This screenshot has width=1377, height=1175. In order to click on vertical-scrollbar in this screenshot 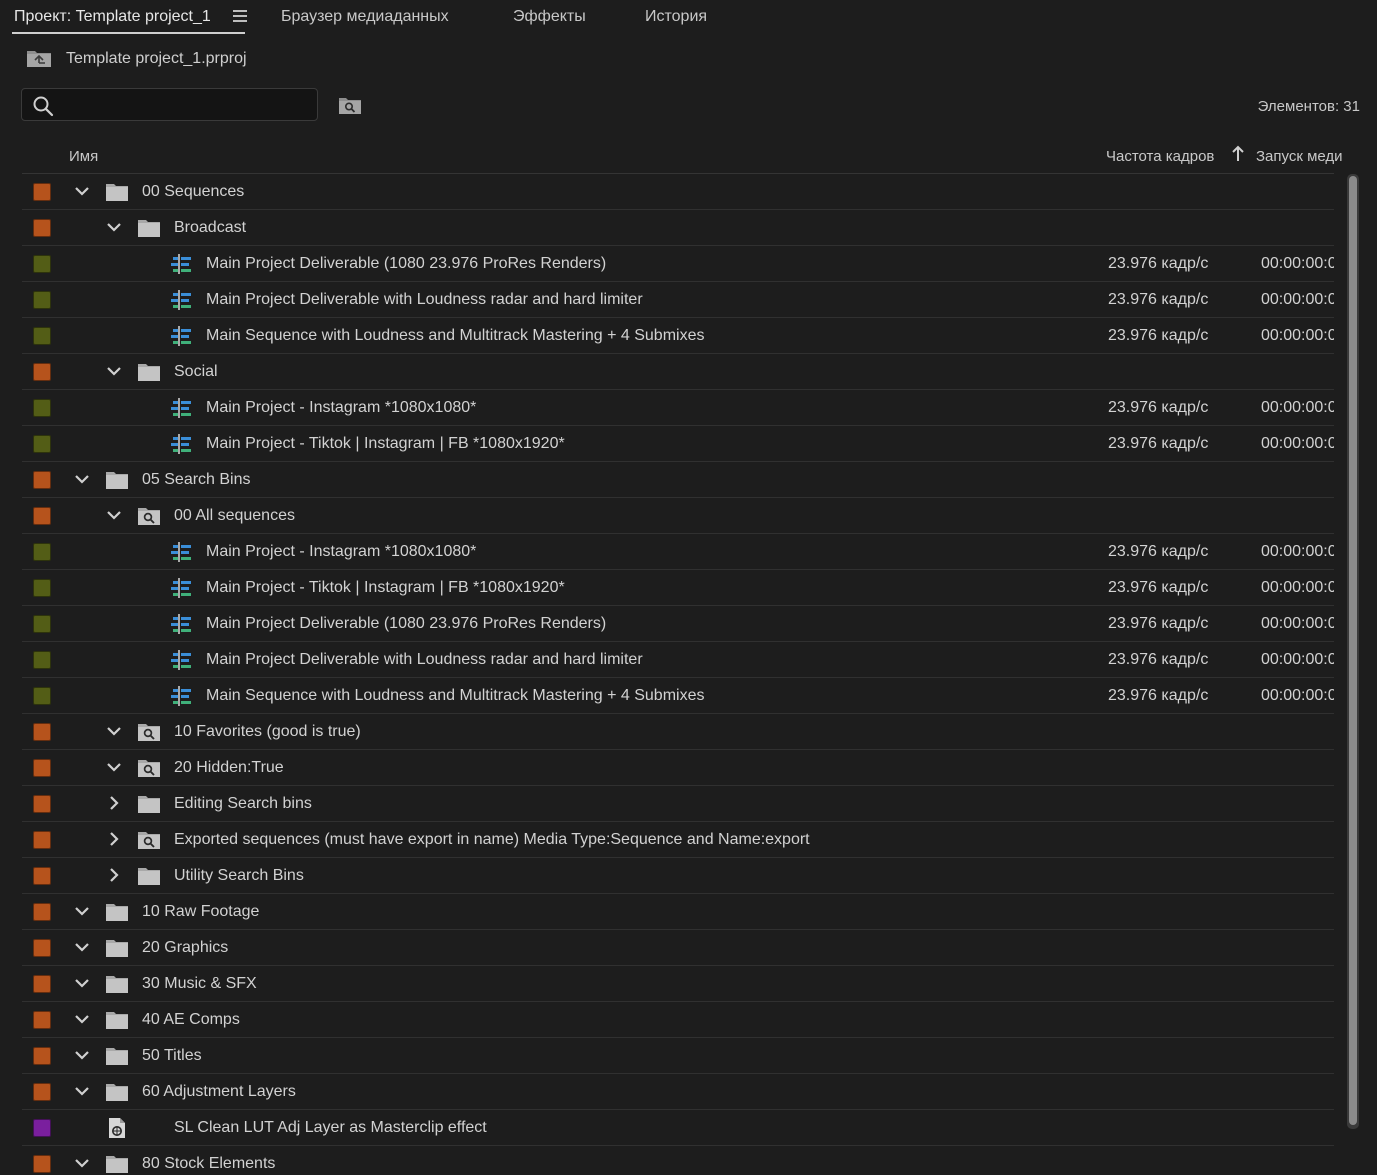, I will do `click(1353, 651)`.